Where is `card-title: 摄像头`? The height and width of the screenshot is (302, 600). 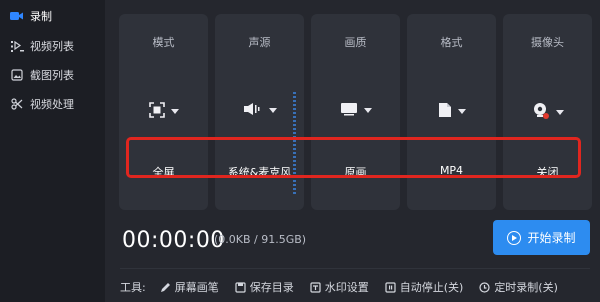 card-title: 摄像头 is located at coordinates (547, 42).